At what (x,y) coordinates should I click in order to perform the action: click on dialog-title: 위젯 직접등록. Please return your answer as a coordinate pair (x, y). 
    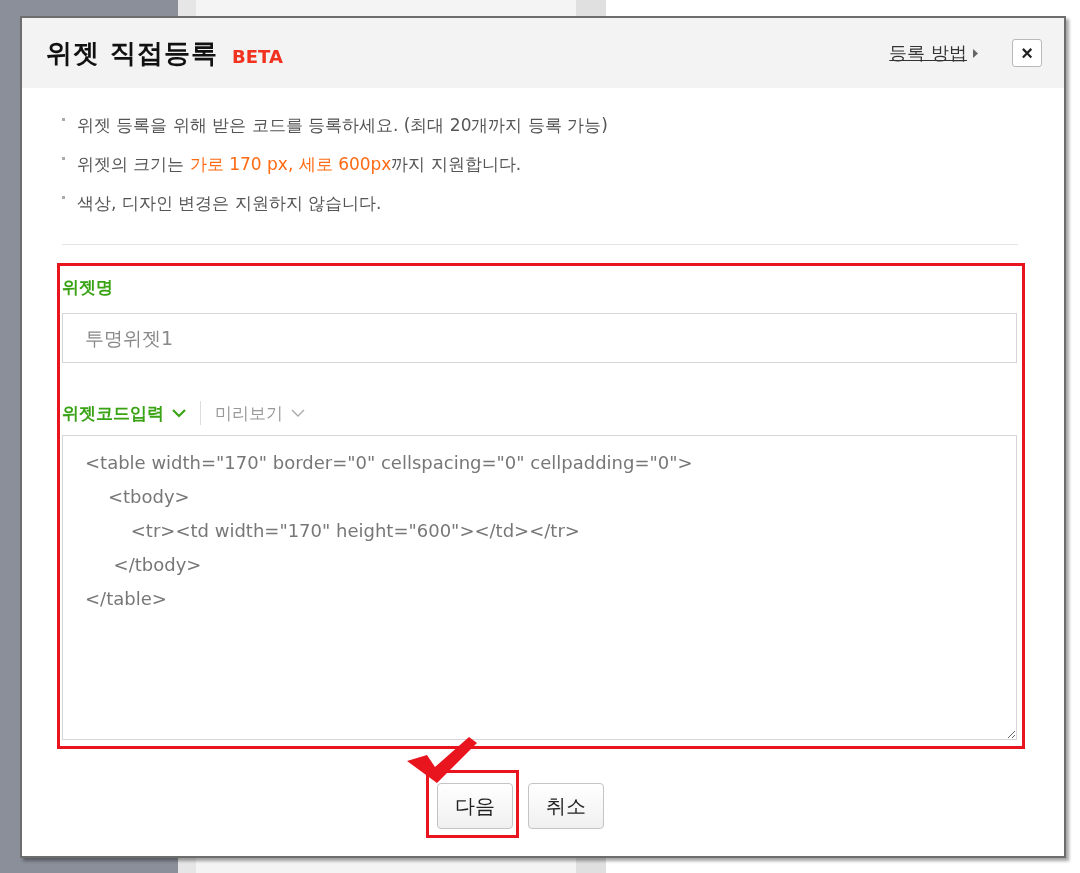
    Looking at the image, I should click on (132, 53).